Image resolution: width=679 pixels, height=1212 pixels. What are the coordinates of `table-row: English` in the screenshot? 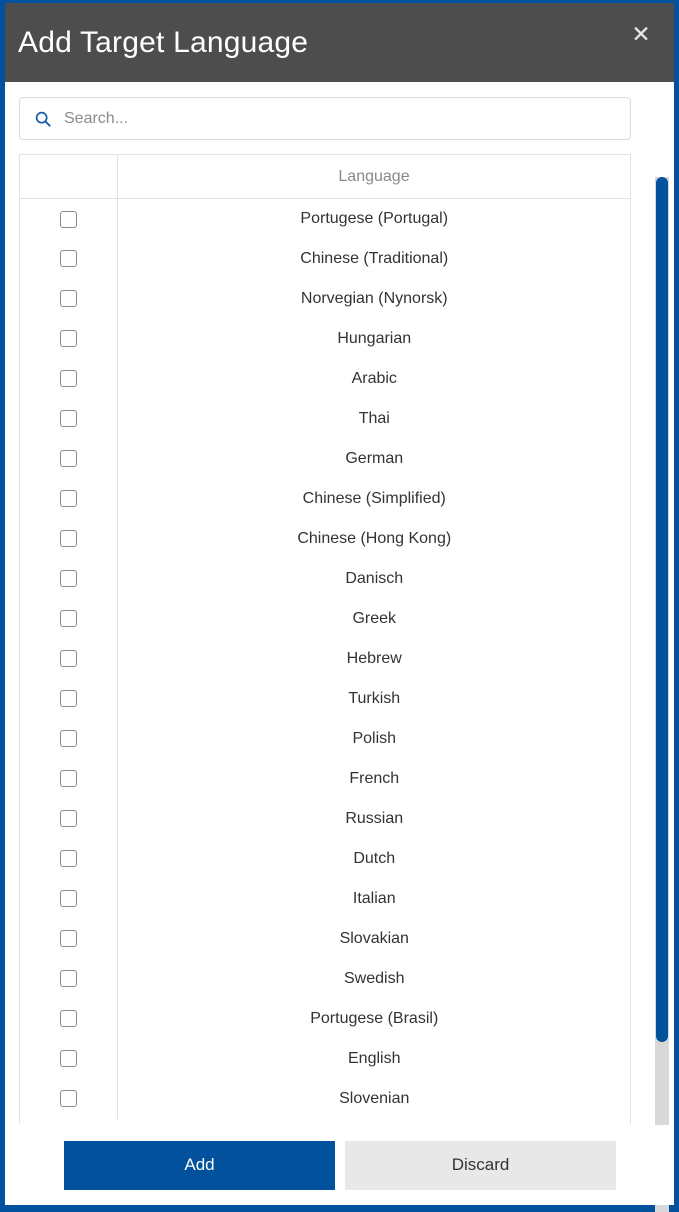 It's located at (325, 1058).